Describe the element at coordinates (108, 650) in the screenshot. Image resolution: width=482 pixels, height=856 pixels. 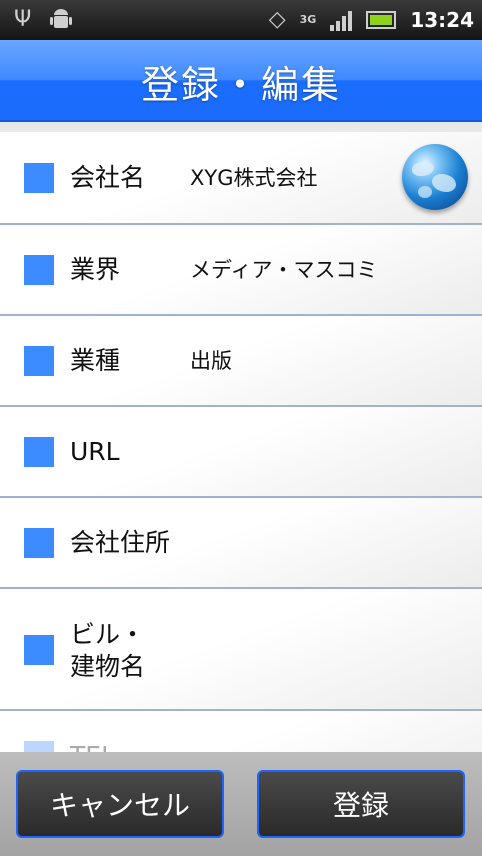
I see `field-label: ビル・ 建物名` at that location.